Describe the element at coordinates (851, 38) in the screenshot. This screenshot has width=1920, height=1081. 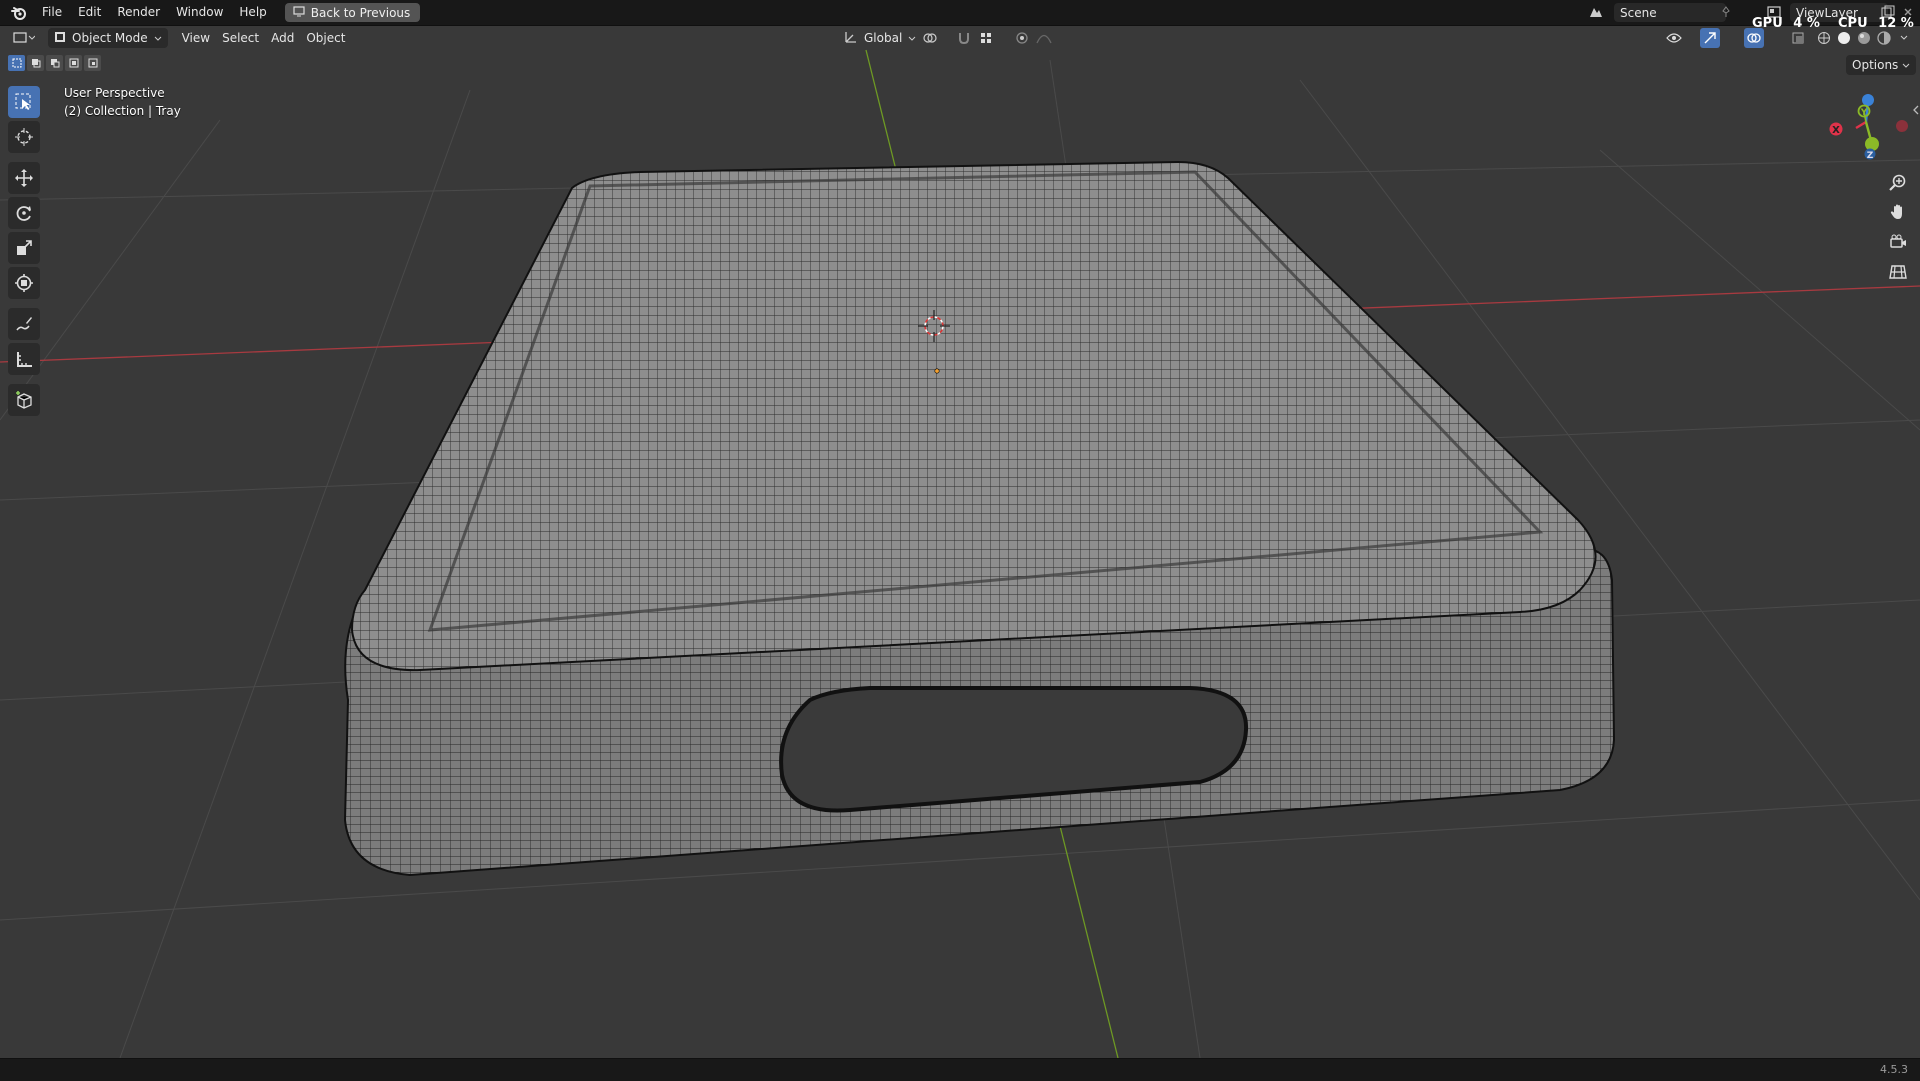
I see `orientation-icon` at that location.